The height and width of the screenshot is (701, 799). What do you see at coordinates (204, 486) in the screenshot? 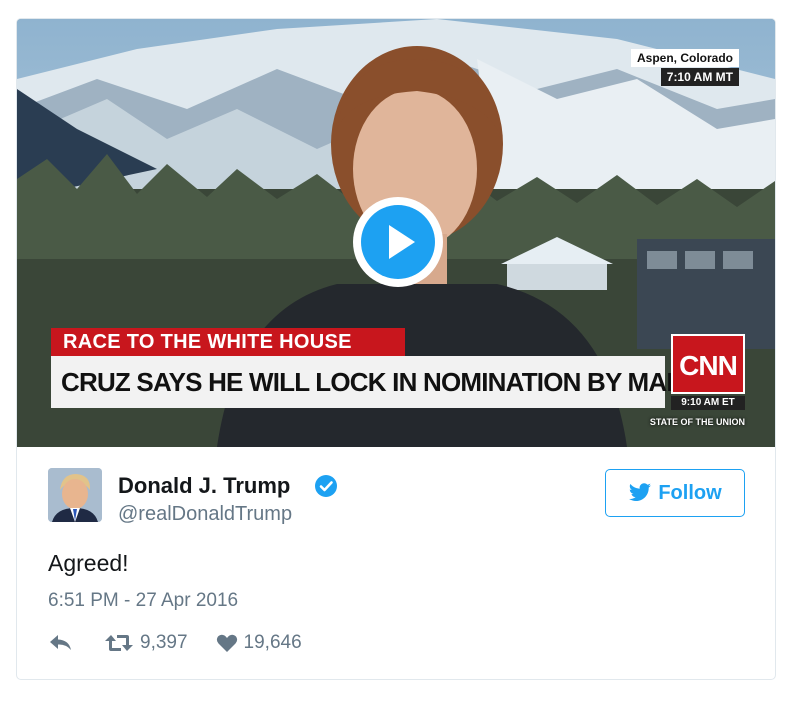
I see `display-name: Donald J. Trump` at bounding box center [204, 486].